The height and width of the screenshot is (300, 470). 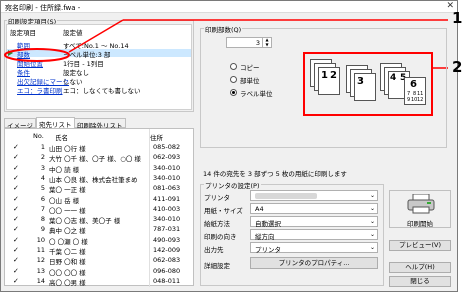 What do you see at coordinates (372, 208) in the screenshot?
I see `paper-size-chevron-icon: ⌄` at bounding box center [372, 208].